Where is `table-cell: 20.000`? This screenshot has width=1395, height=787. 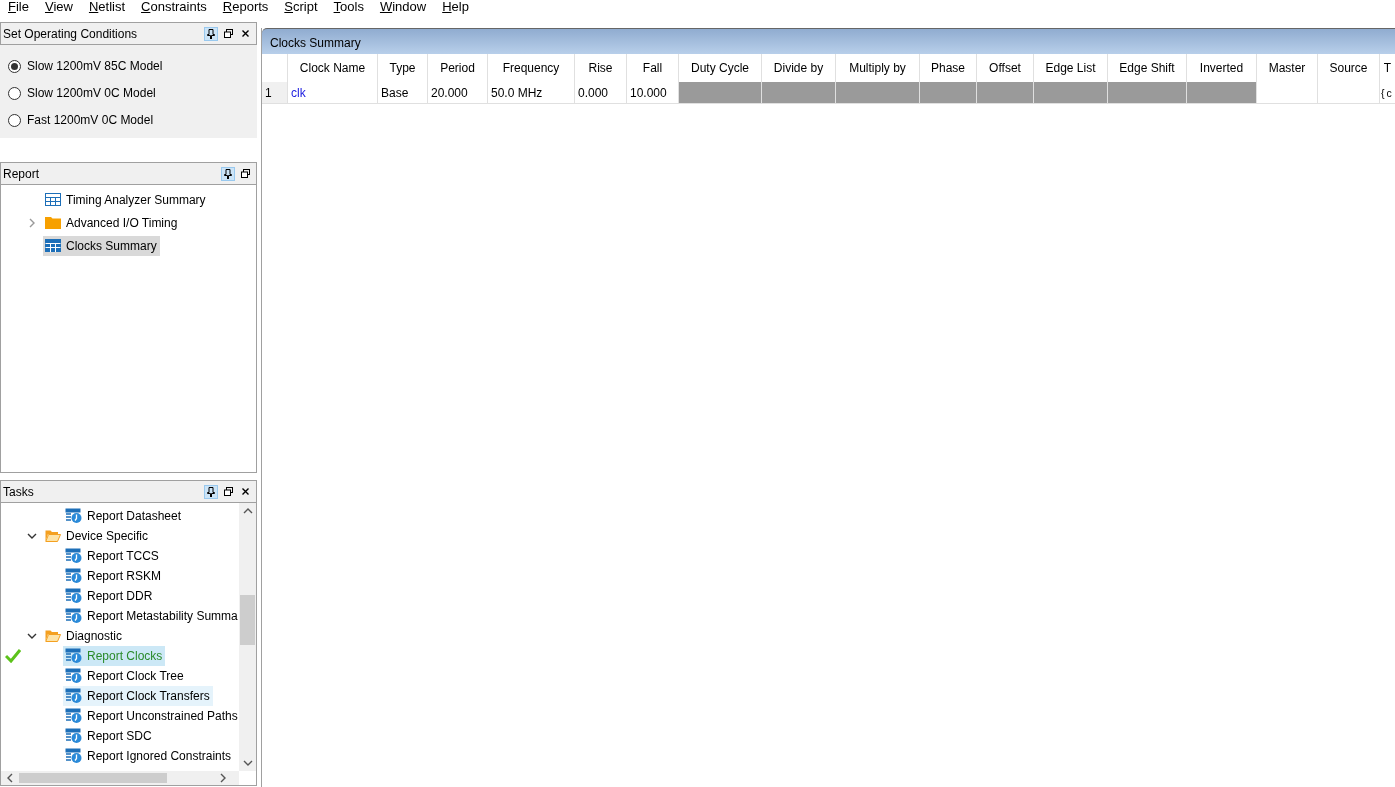 table-cell: 20.000 is located at coordinates (458, 93).